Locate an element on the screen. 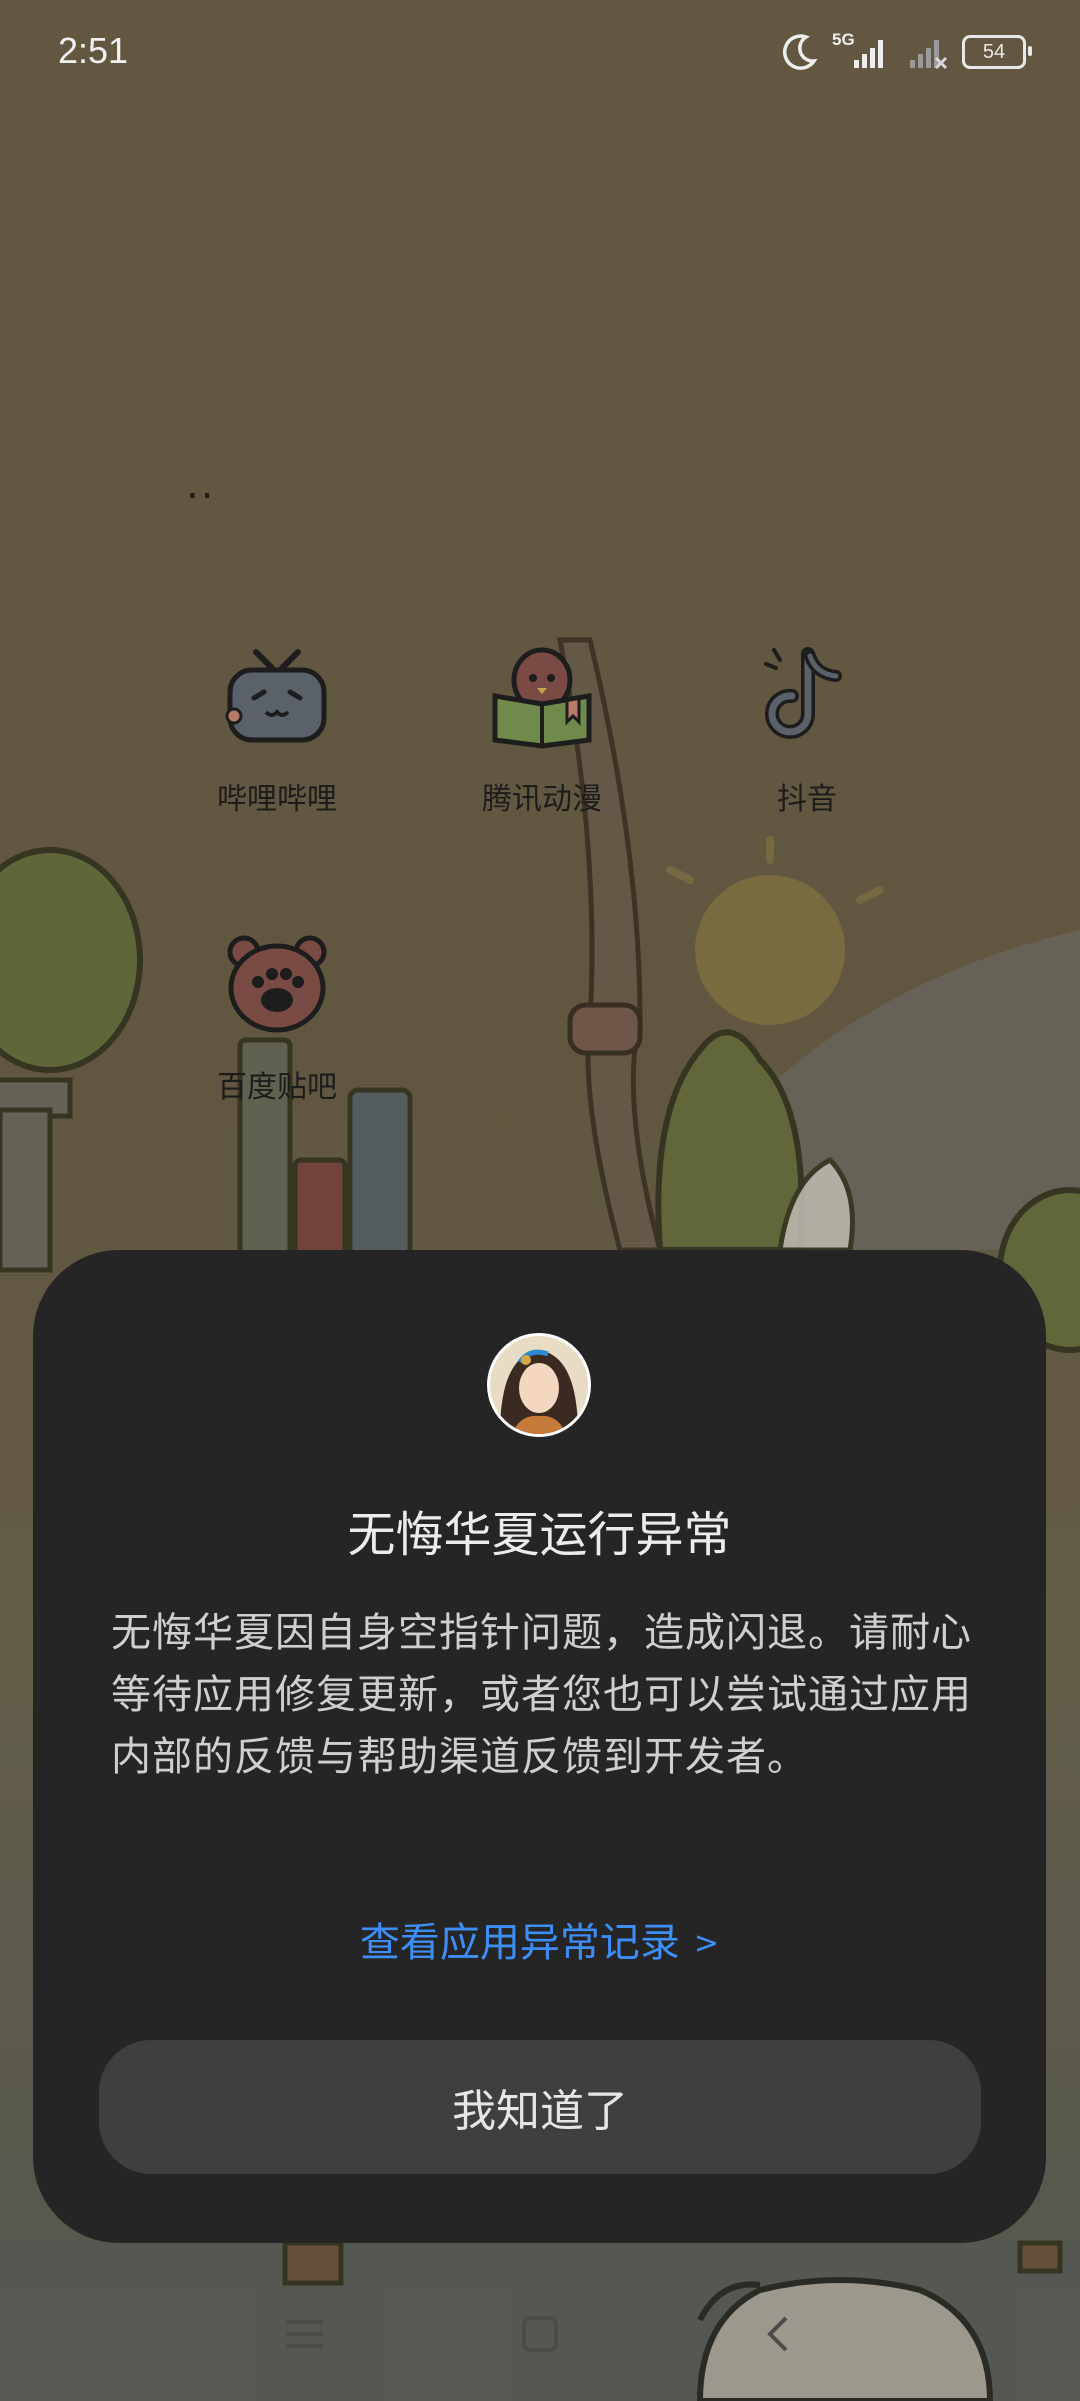  got-it-button: 我知道了 is located at coordinates (540, 2107).